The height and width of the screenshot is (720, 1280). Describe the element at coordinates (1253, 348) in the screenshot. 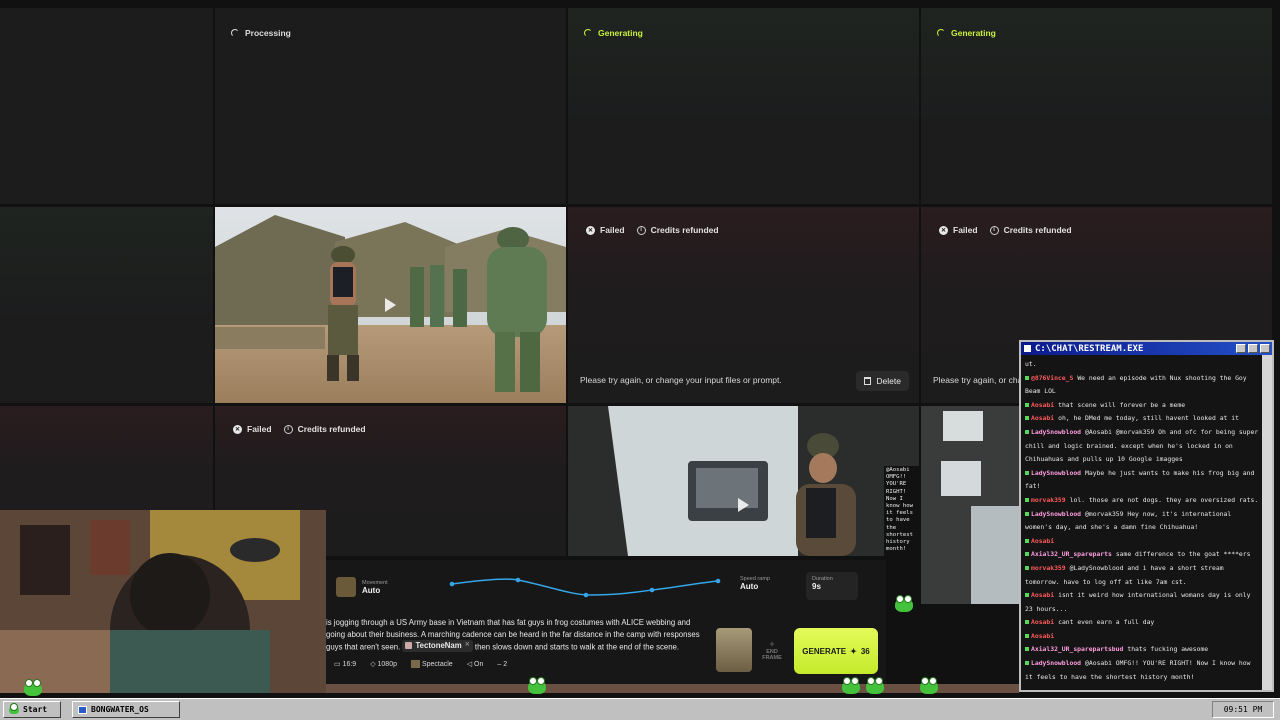

I see `maximize-button` at that location.